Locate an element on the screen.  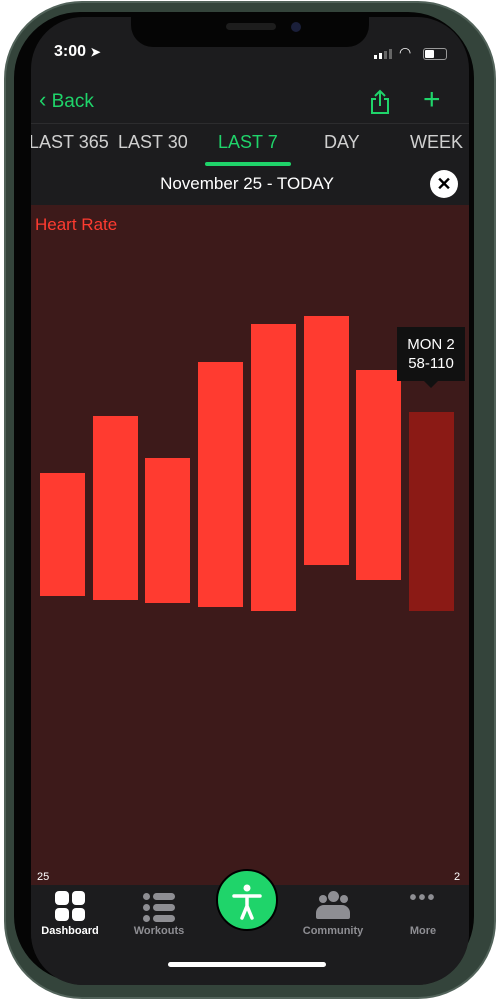
tab-community: Community is located at coordinates (333, 914).